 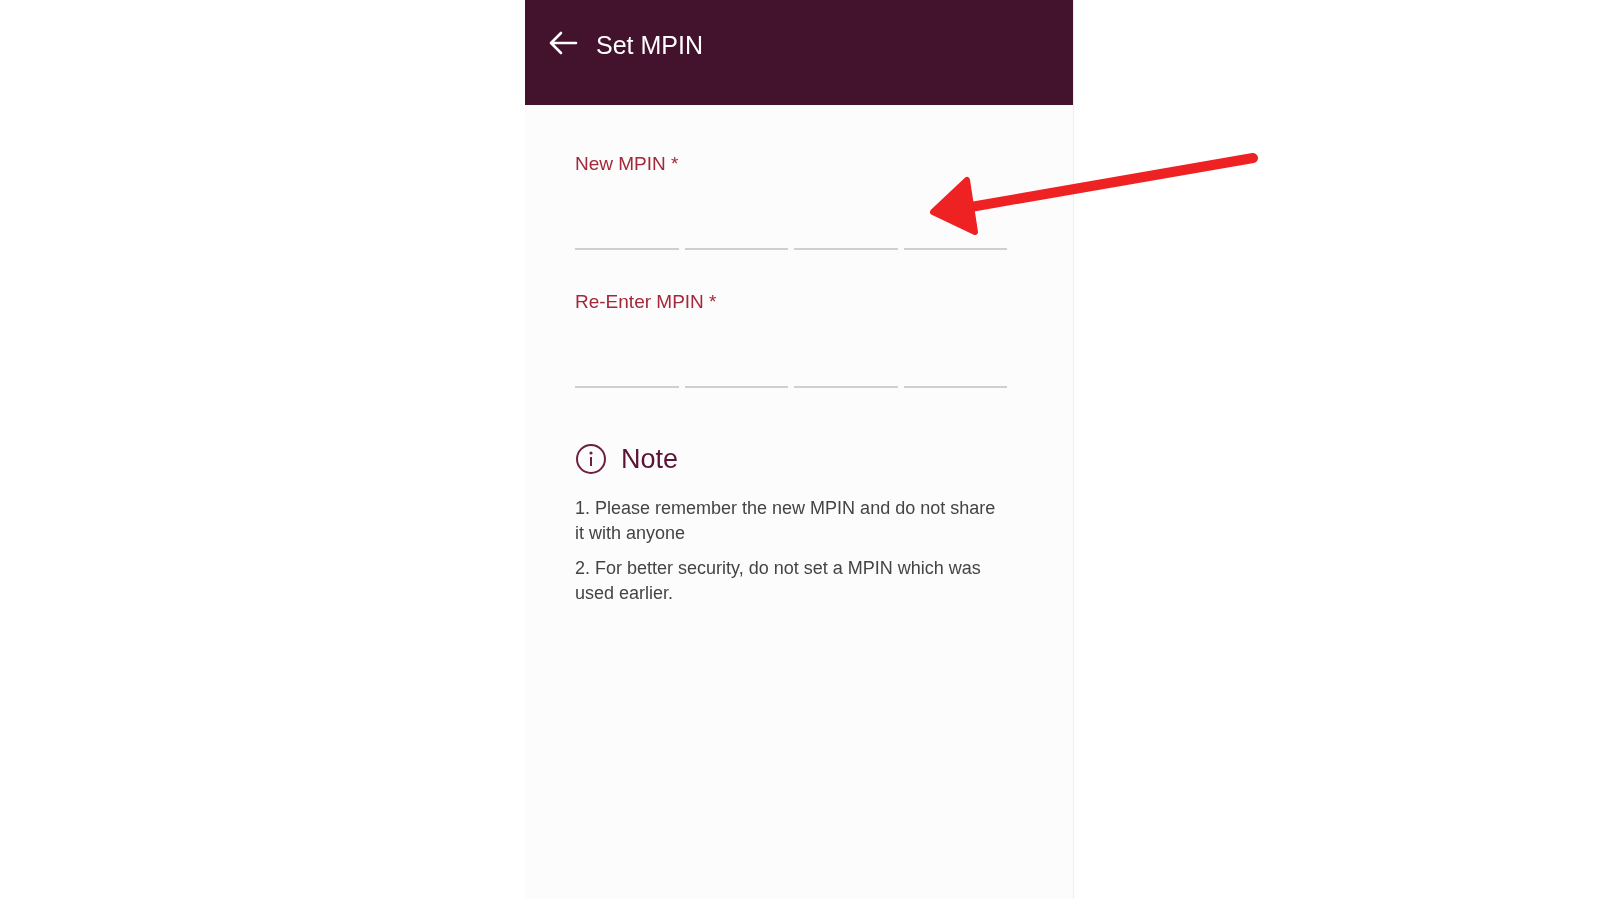 What do you see at coordinates (778, 581) in the screenshot?
I see `note-text: 2. For better security, do not set a MPIN which was used earlier.` at bounding box center [778, 581].